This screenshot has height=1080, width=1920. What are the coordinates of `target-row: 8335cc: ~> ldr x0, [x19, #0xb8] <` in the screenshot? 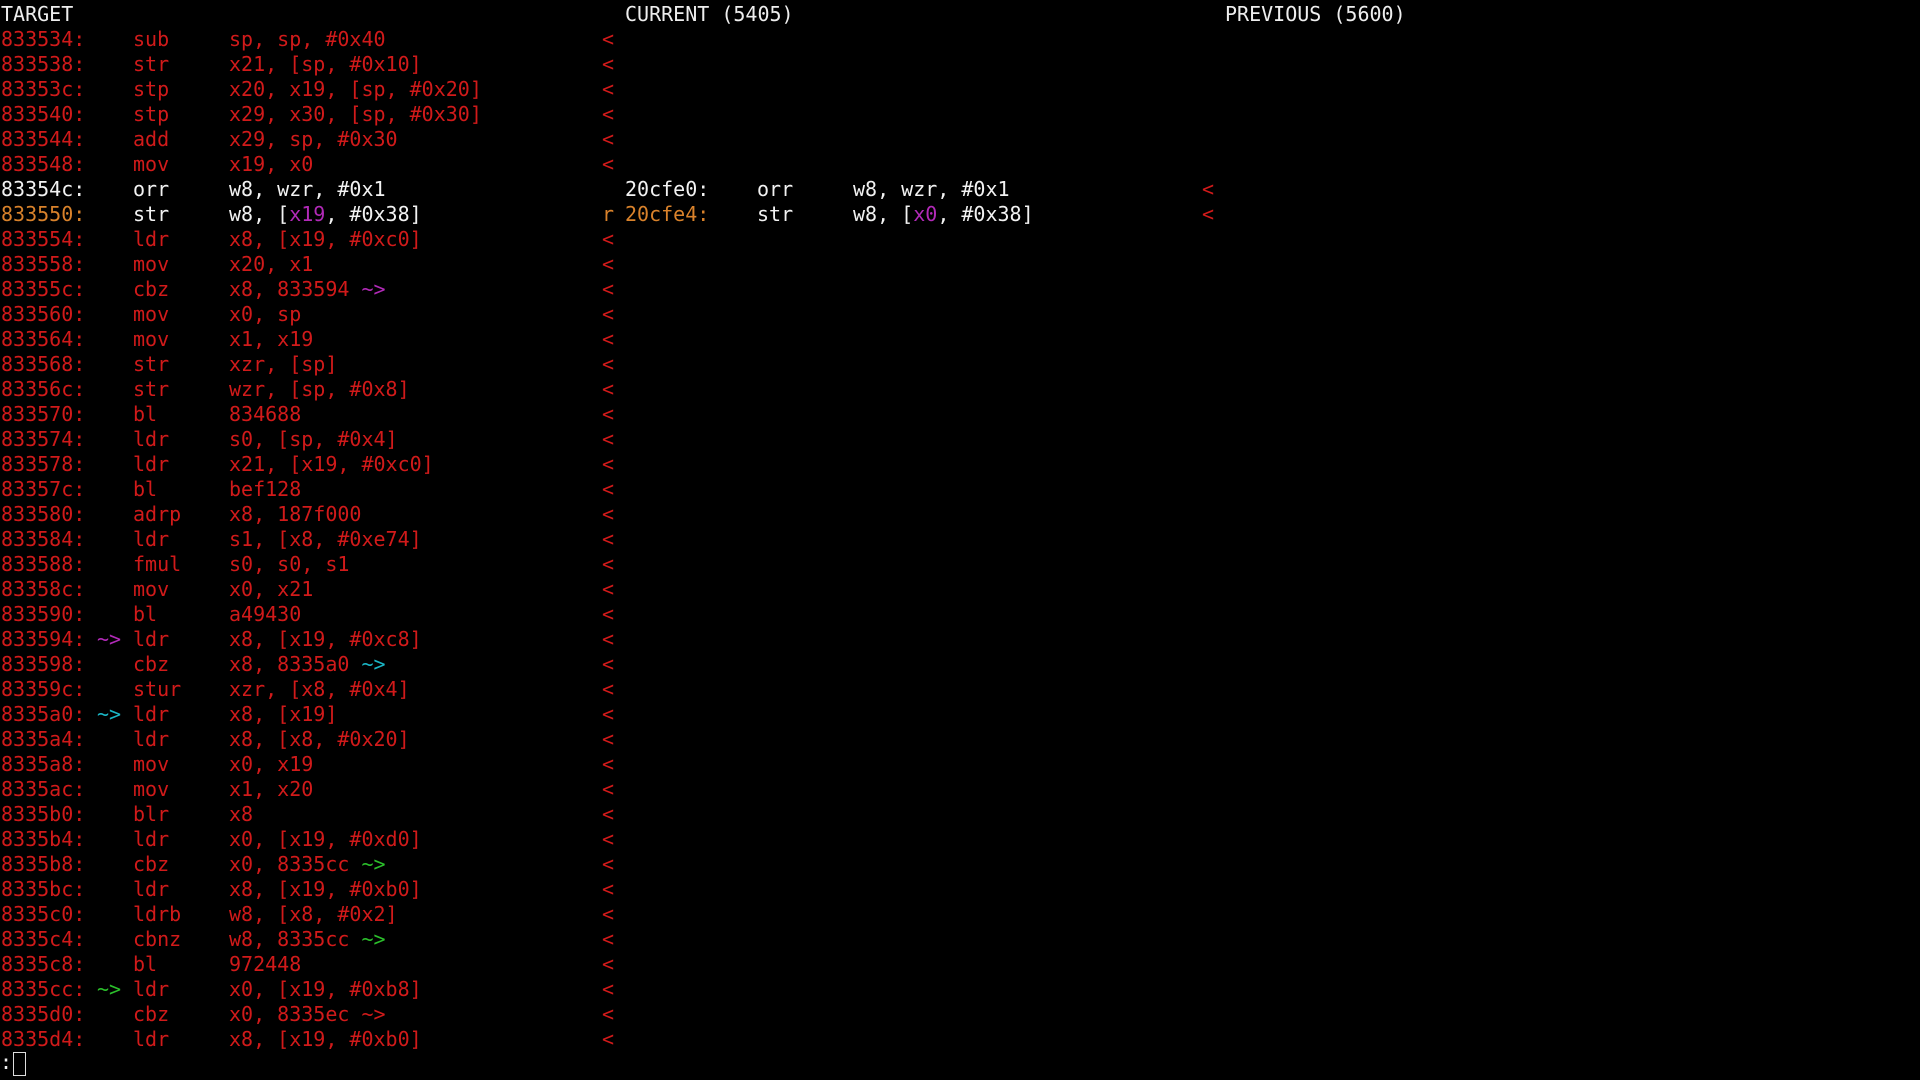 It's located at (310, 989).